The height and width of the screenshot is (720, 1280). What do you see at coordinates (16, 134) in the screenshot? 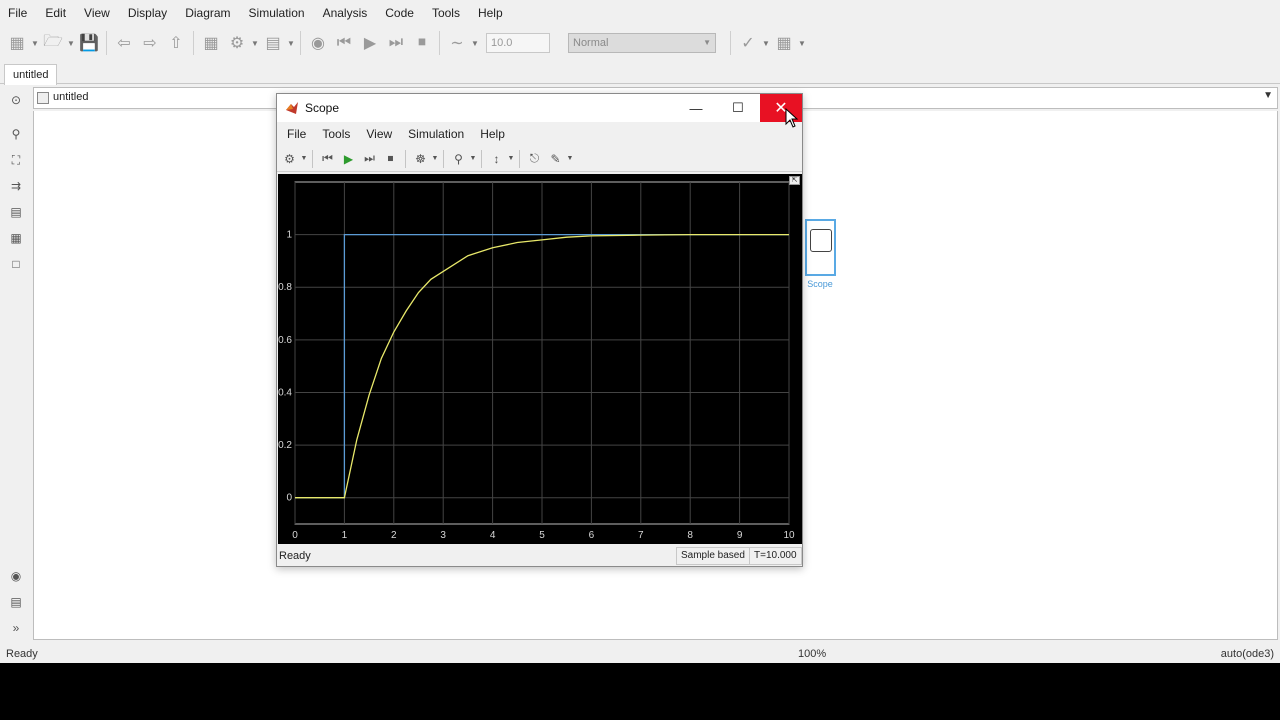
I see `zoom-icon: ⚲` at bounding box center [16, 134].